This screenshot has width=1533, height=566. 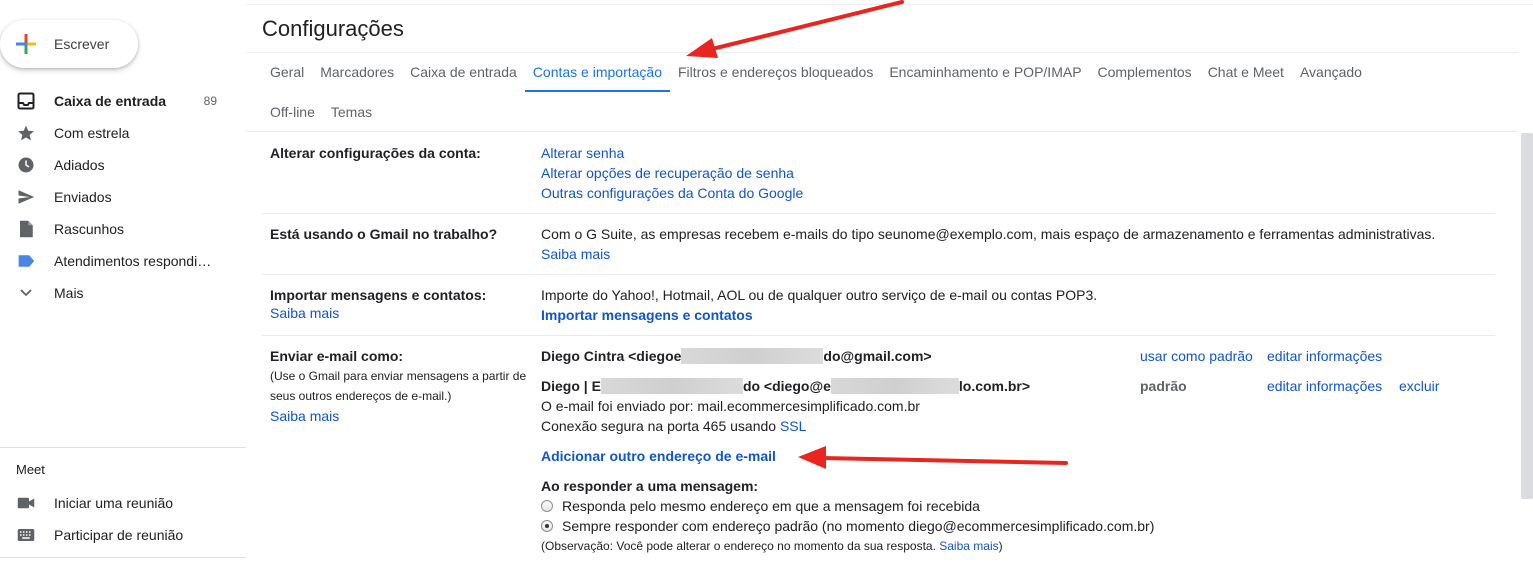 What do you see at coordinates (795, 29) in the screenshot?
I see `annotation-arrow-tabs` at bounding box center [795, 29].